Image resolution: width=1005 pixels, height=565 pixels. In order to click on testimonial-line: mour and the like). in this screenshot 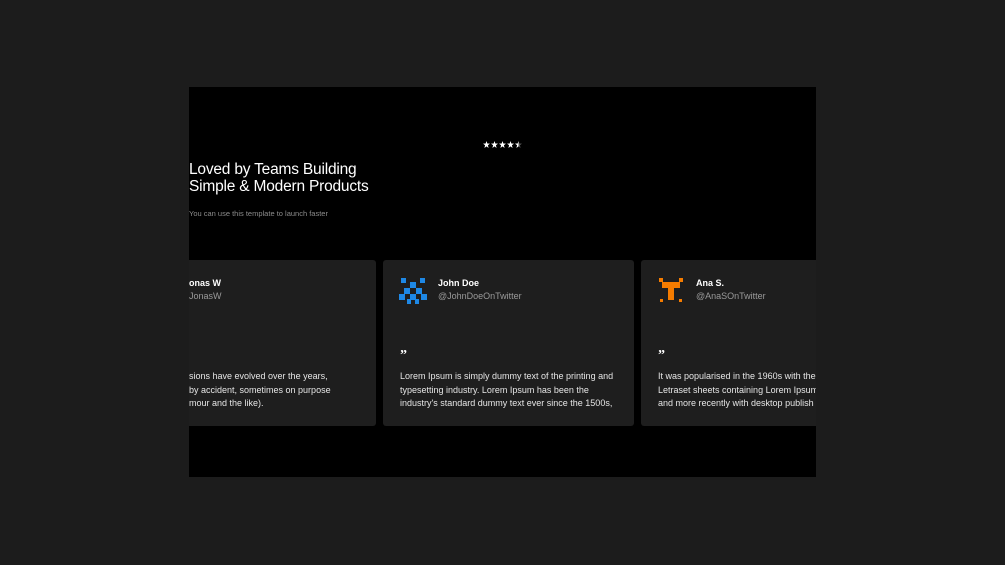, I will do `click(226, 403)`.